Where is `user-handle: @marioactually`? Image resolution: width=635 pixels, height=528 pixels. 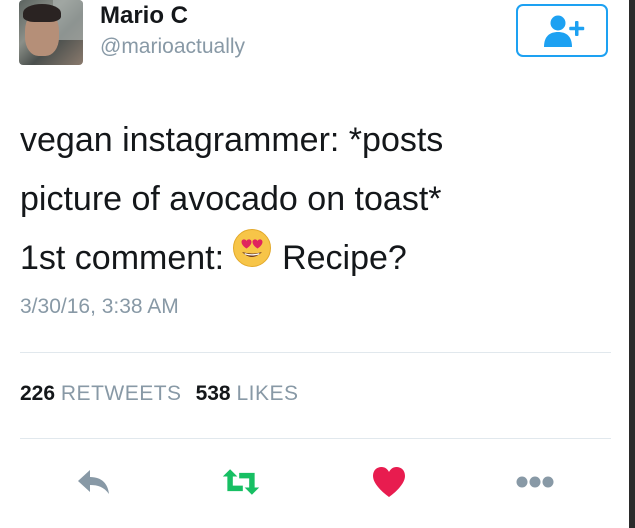
user-handle: @marioactually is located at coordinates (172, 47).